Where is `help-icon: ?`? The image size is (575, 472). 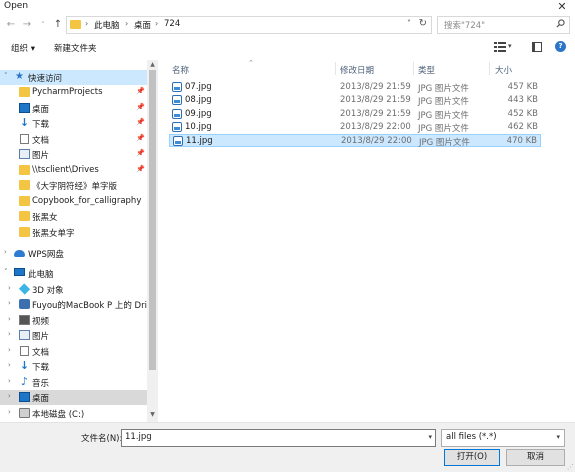
help-icon: ? is located at coordinates (560, 46).